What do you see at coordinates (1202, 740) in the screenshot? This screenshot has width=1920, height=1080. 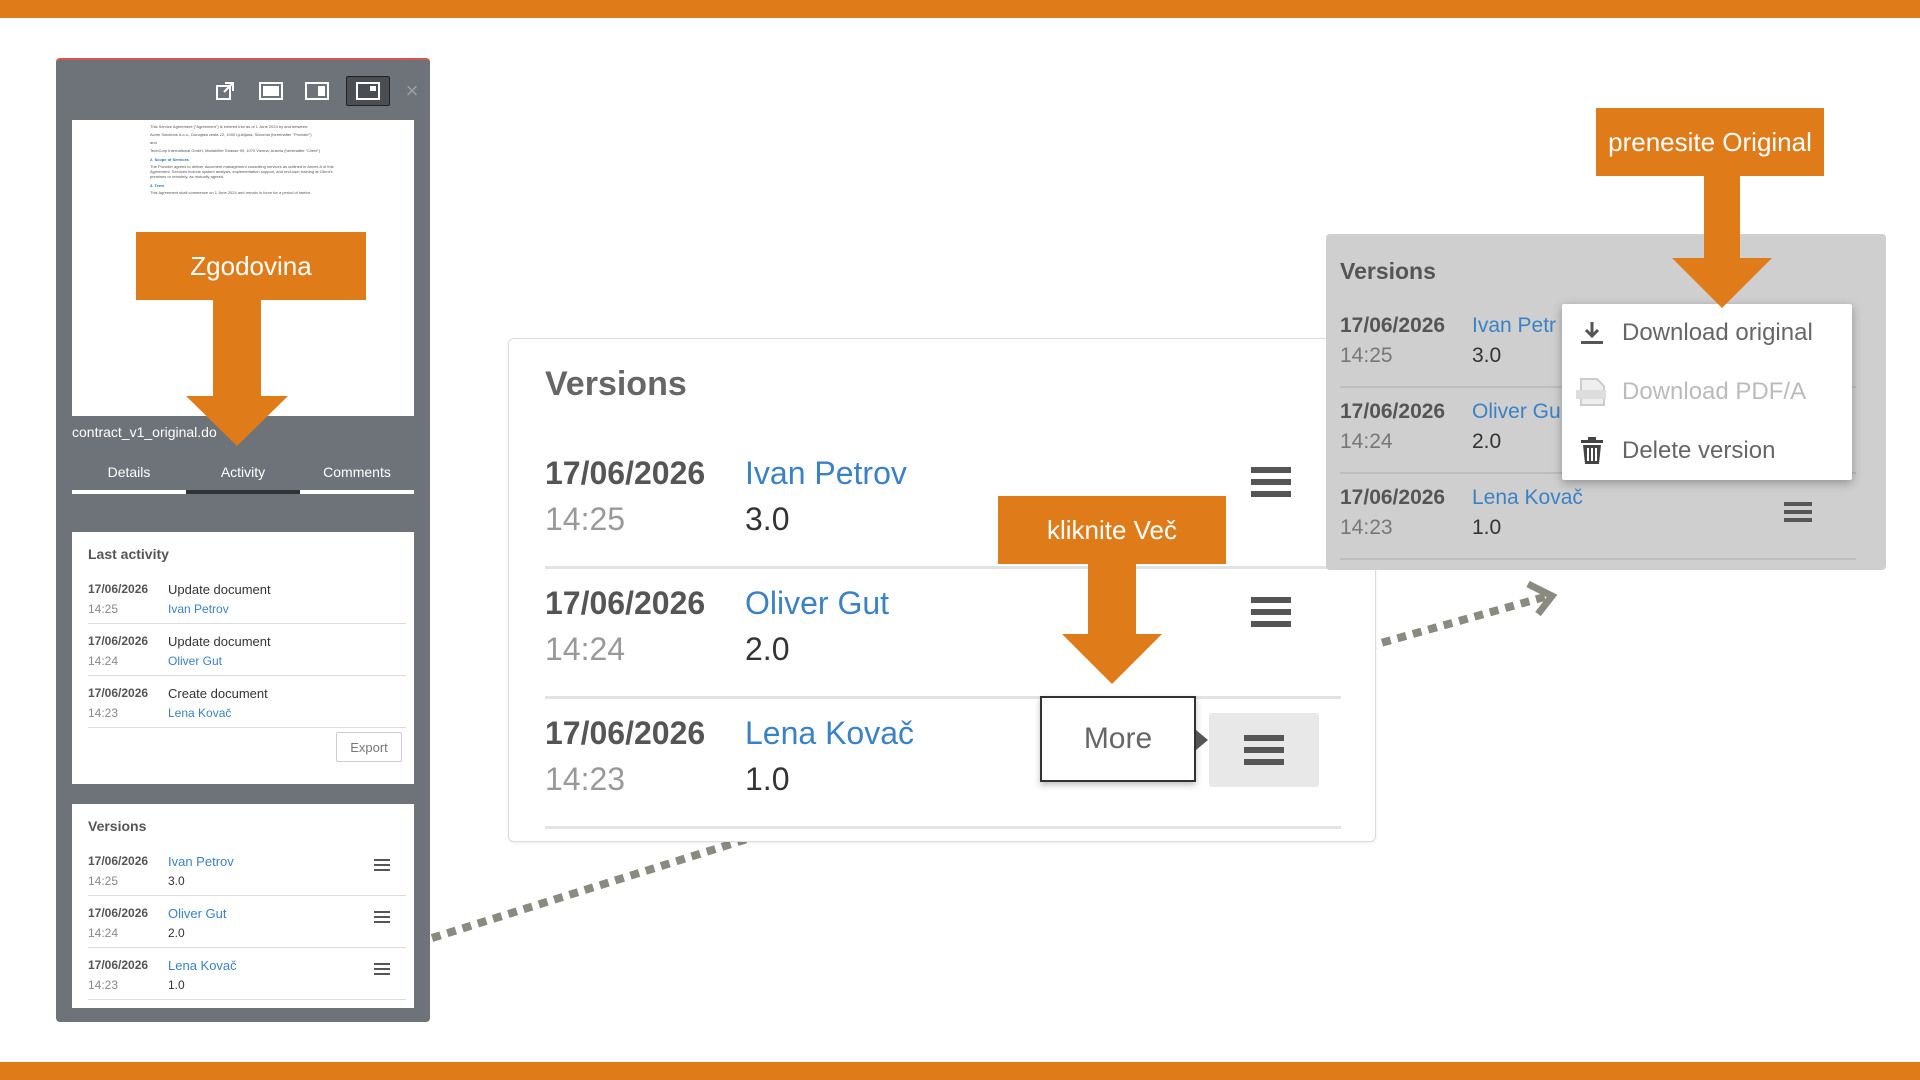 I see `tooltip-pointer` at bounding box center [1202, 740].